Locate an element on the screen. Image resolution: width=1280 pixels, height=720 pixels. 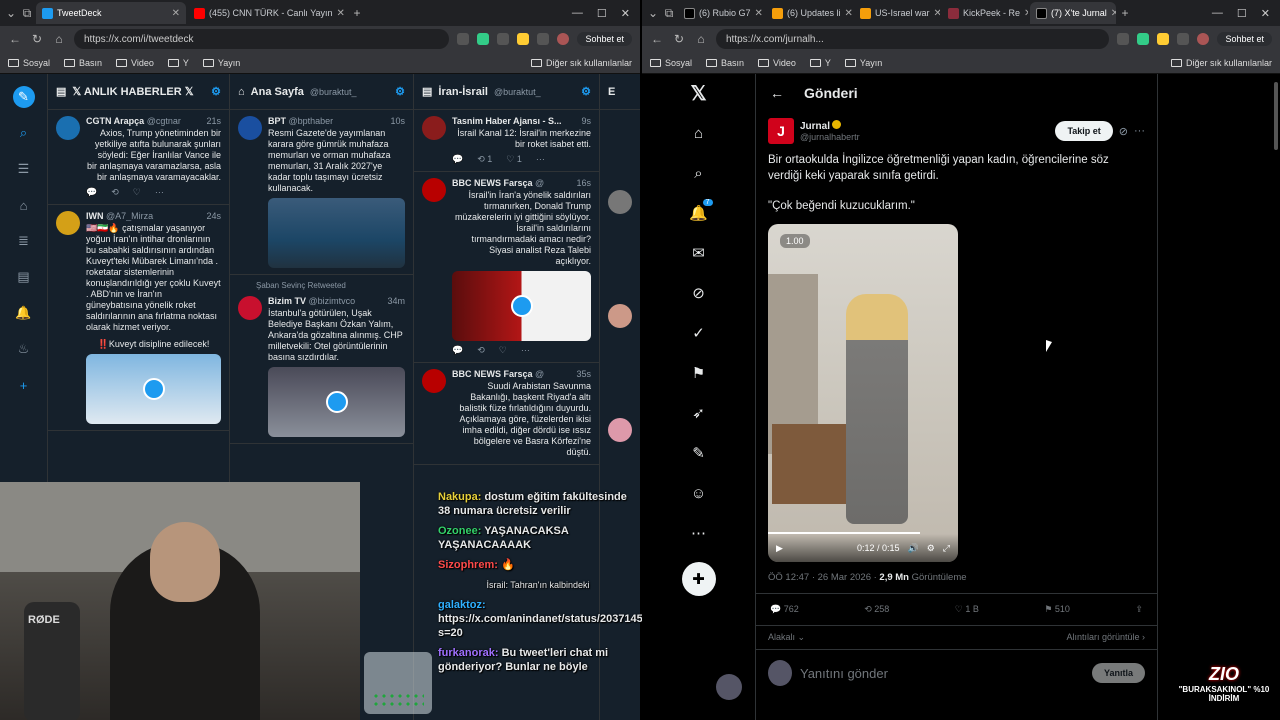
tab-menu-icon: ⌄ is located at coordinates (653, 13).